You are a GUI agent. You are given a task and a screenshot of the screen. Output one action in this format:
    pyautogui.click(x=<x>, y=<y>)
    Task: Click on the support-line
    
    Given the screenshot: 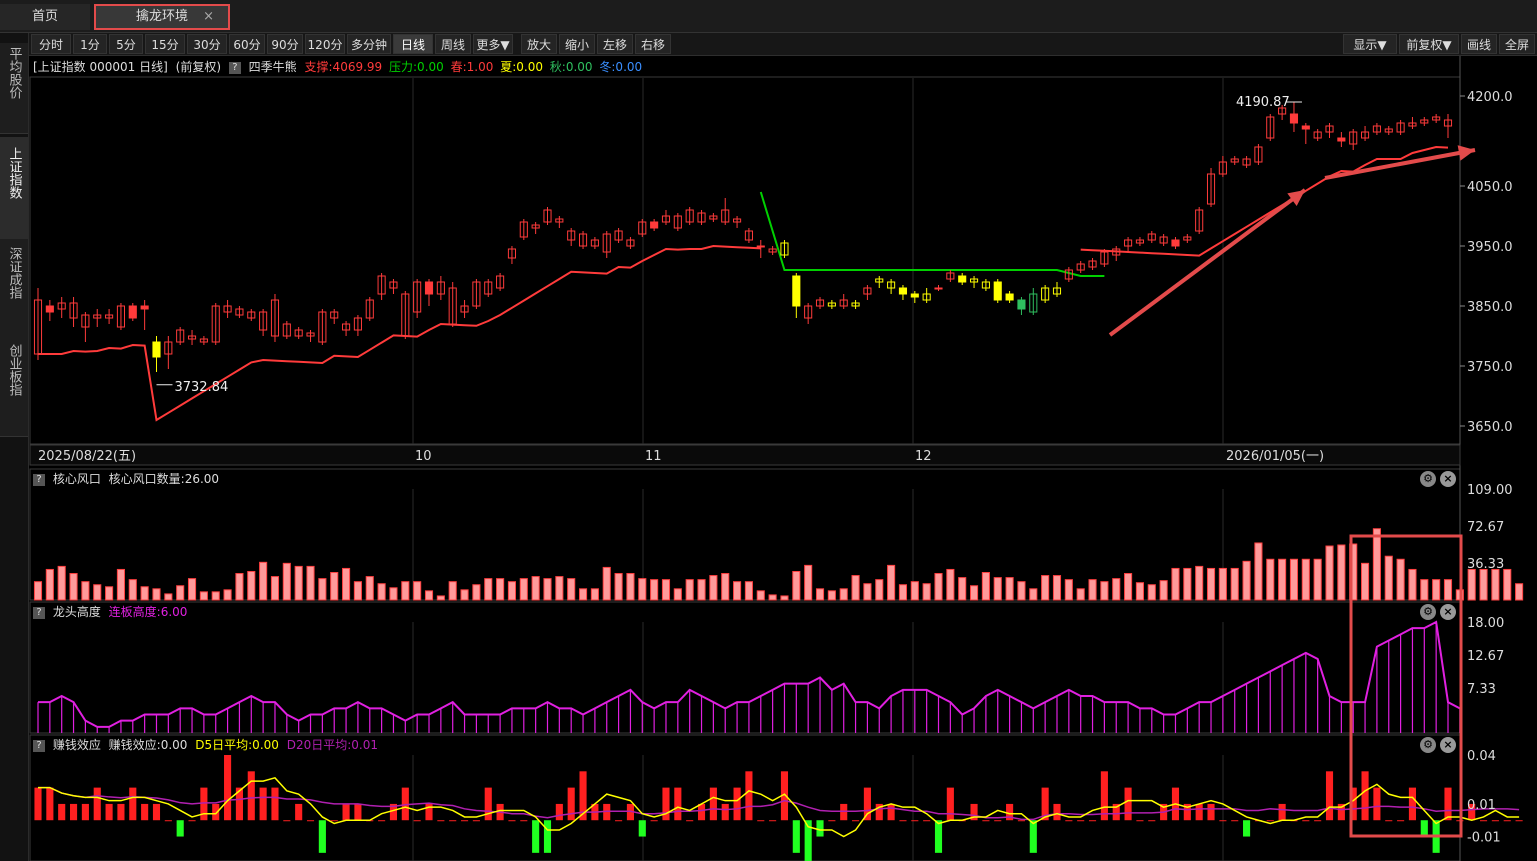 What is the action you would take?
    pyautogui.click(x=1264, y=201)
    